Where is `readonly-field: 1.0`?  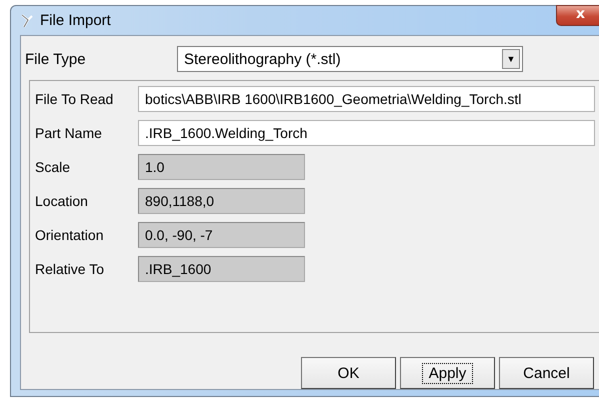 readonly-field: 1.0 is located at coordinates (221, 167).